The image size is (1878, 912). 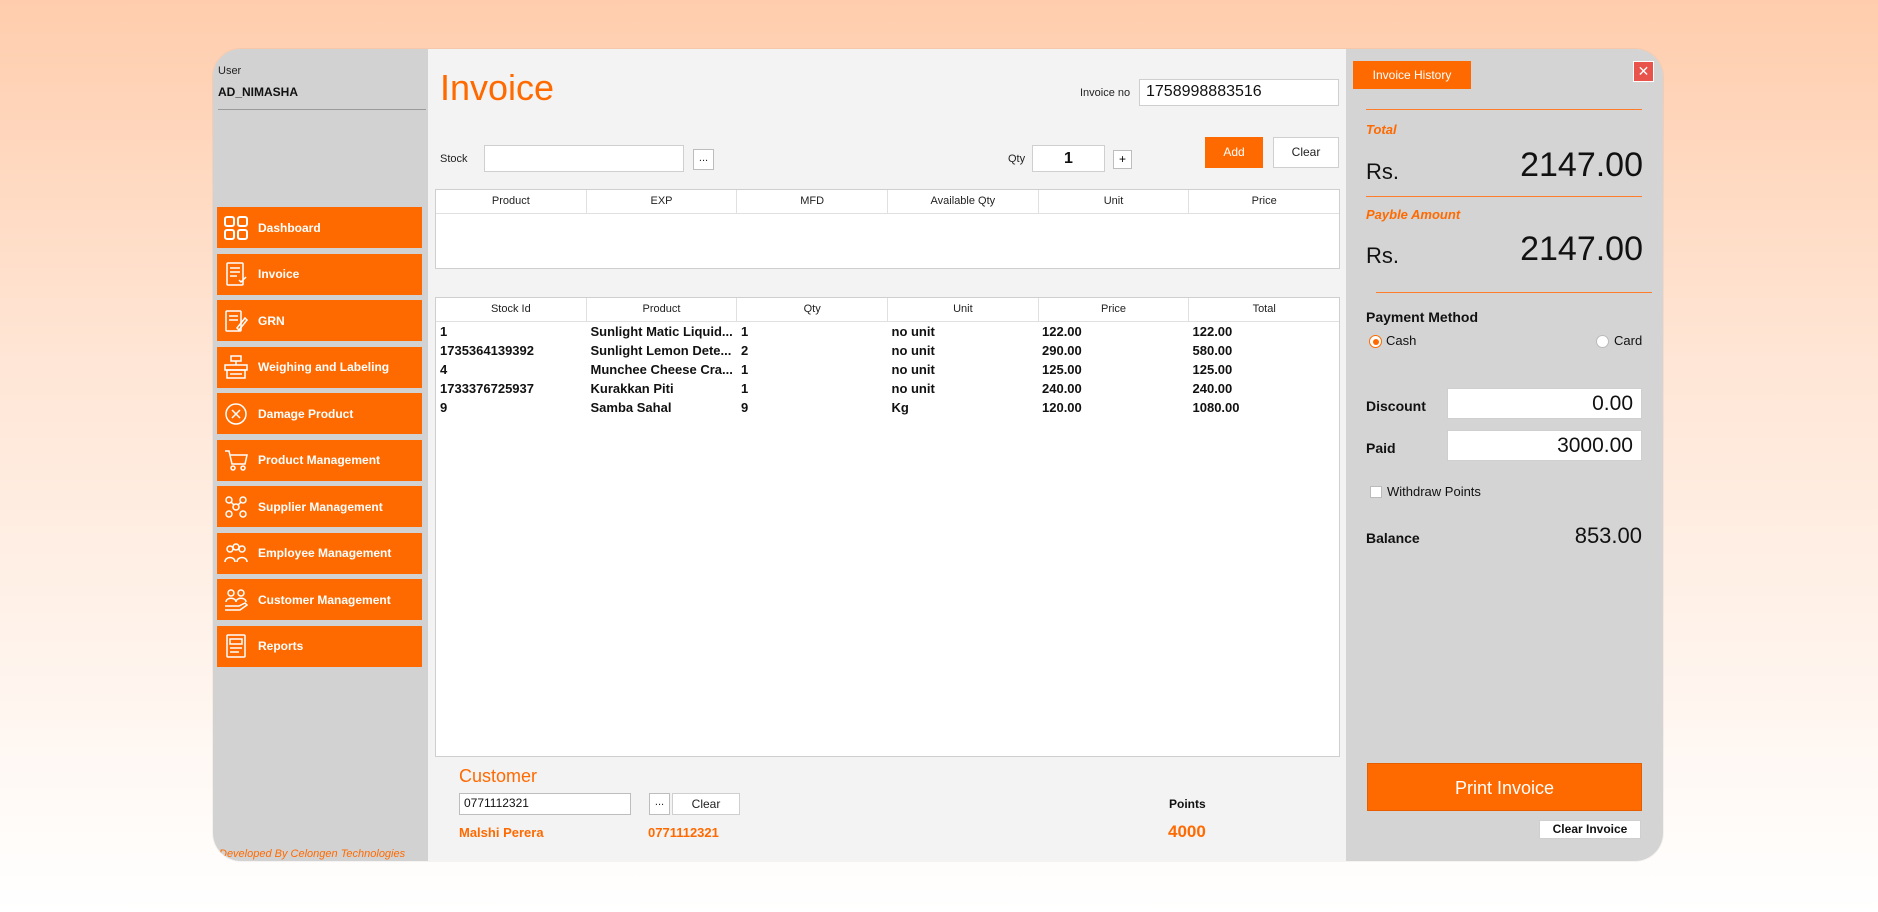 I want to click on sidebar-item-product: Product Management, so click(x=319, y=460).